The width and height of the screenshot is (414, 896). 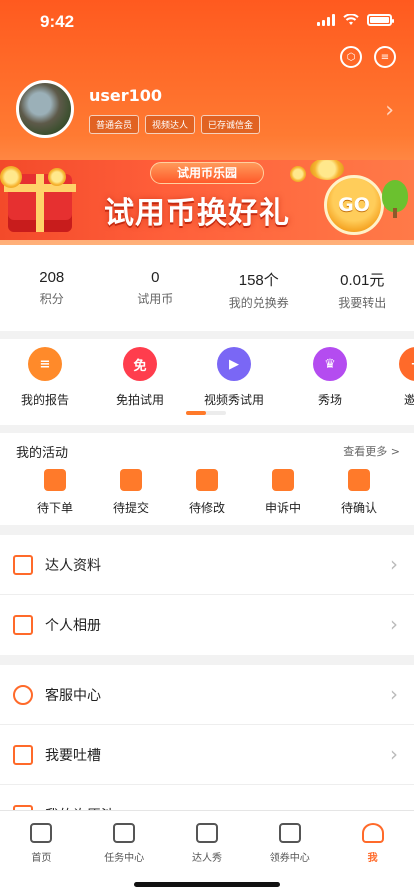 I want to click on message-icon, so click(x=283, y=480).